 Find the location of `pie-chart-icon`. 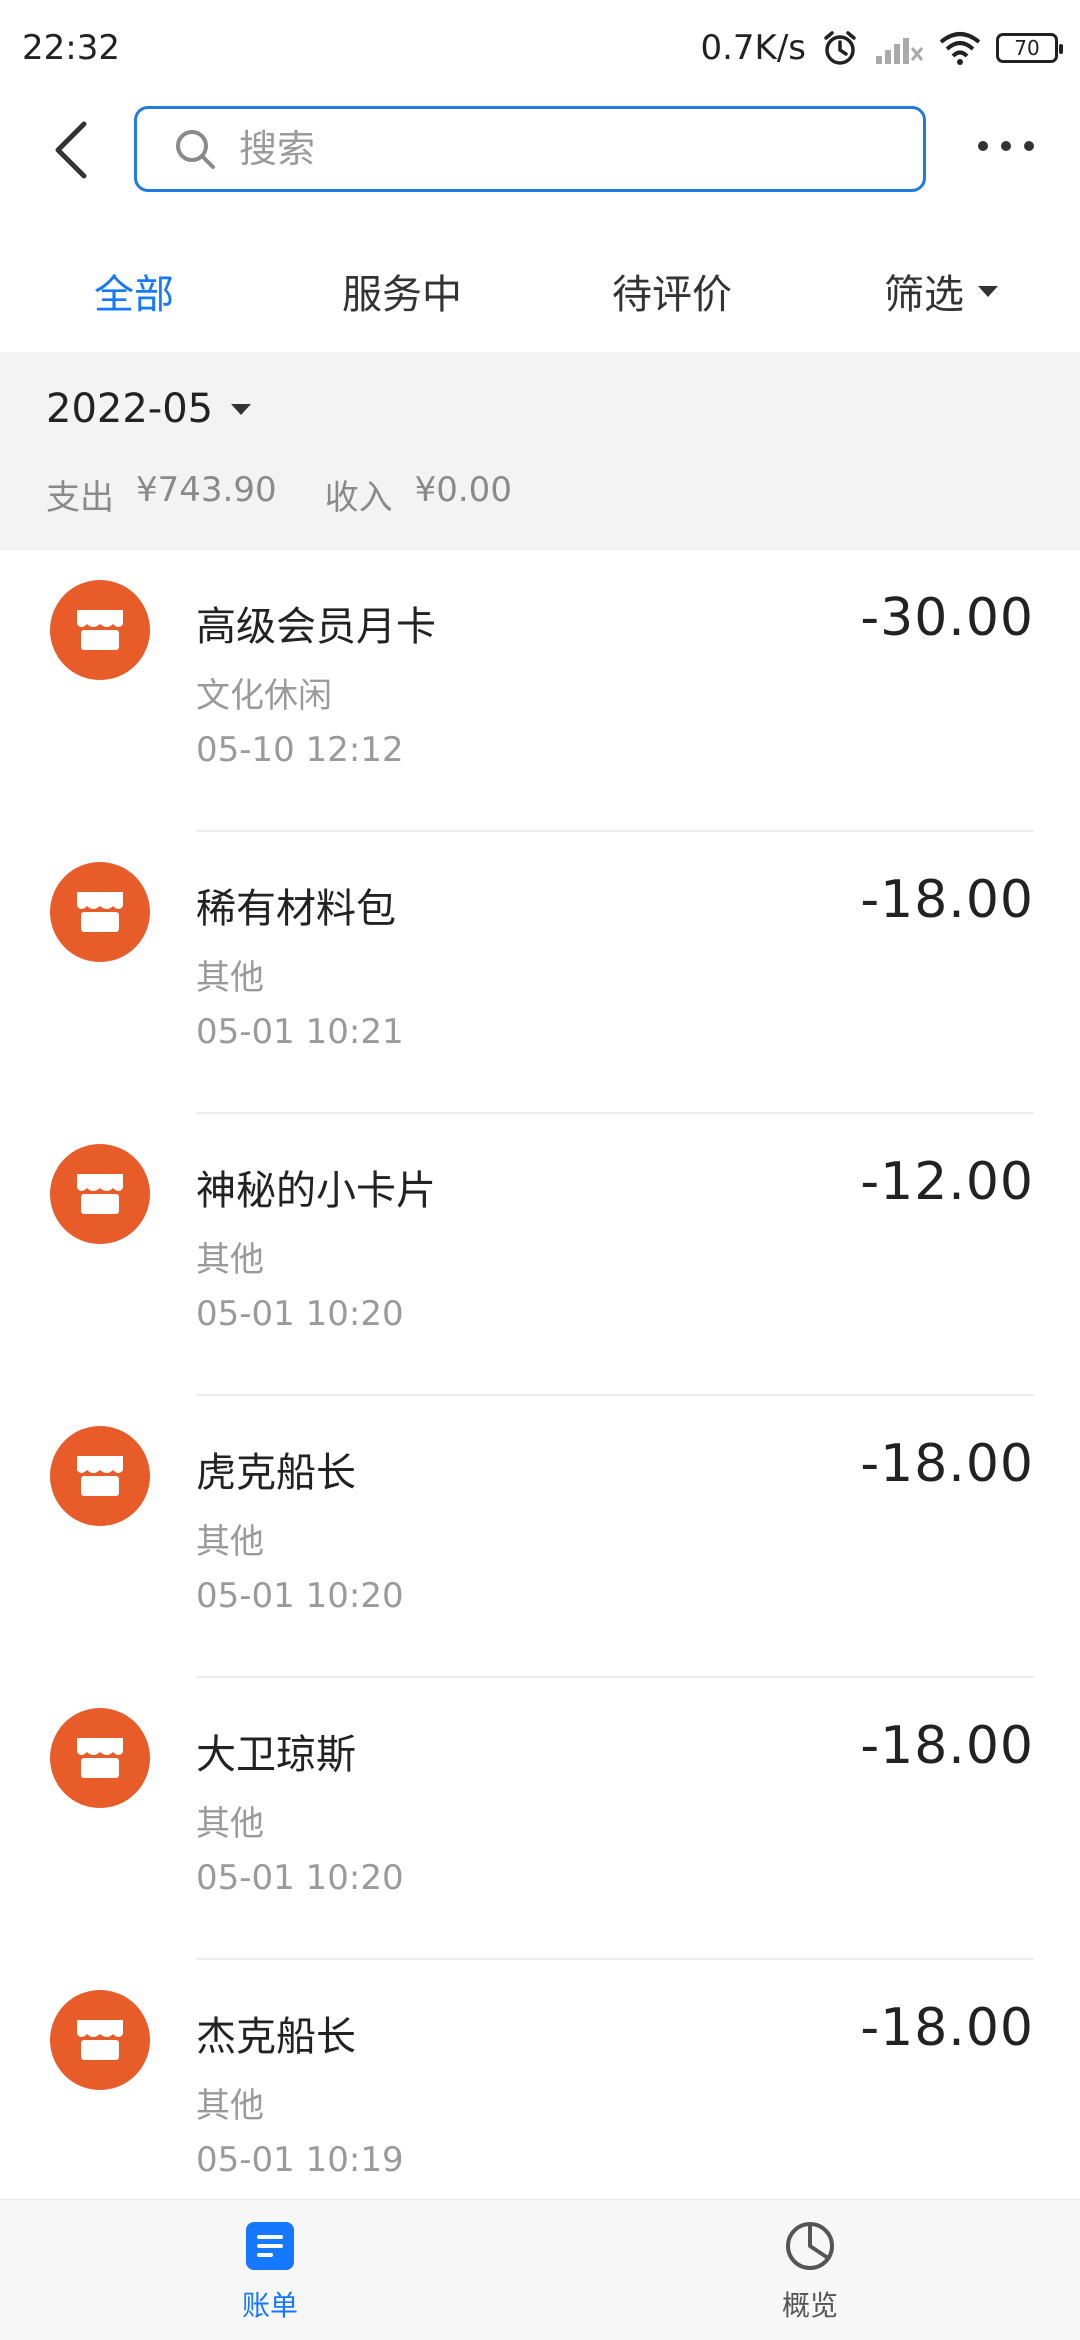

pie-chart-icon is located at coordinates (810, 2246).